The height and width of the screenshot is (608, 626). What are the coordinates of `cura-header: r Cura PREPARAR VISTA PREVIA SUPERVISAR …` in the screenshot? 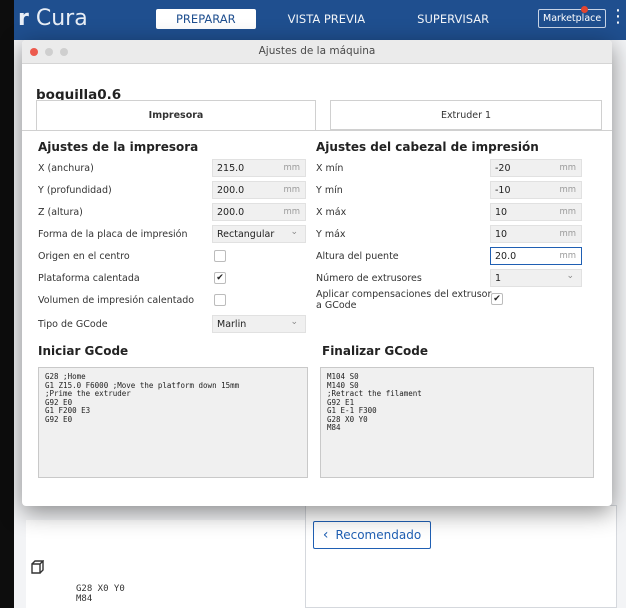 It's located at (320, 20).